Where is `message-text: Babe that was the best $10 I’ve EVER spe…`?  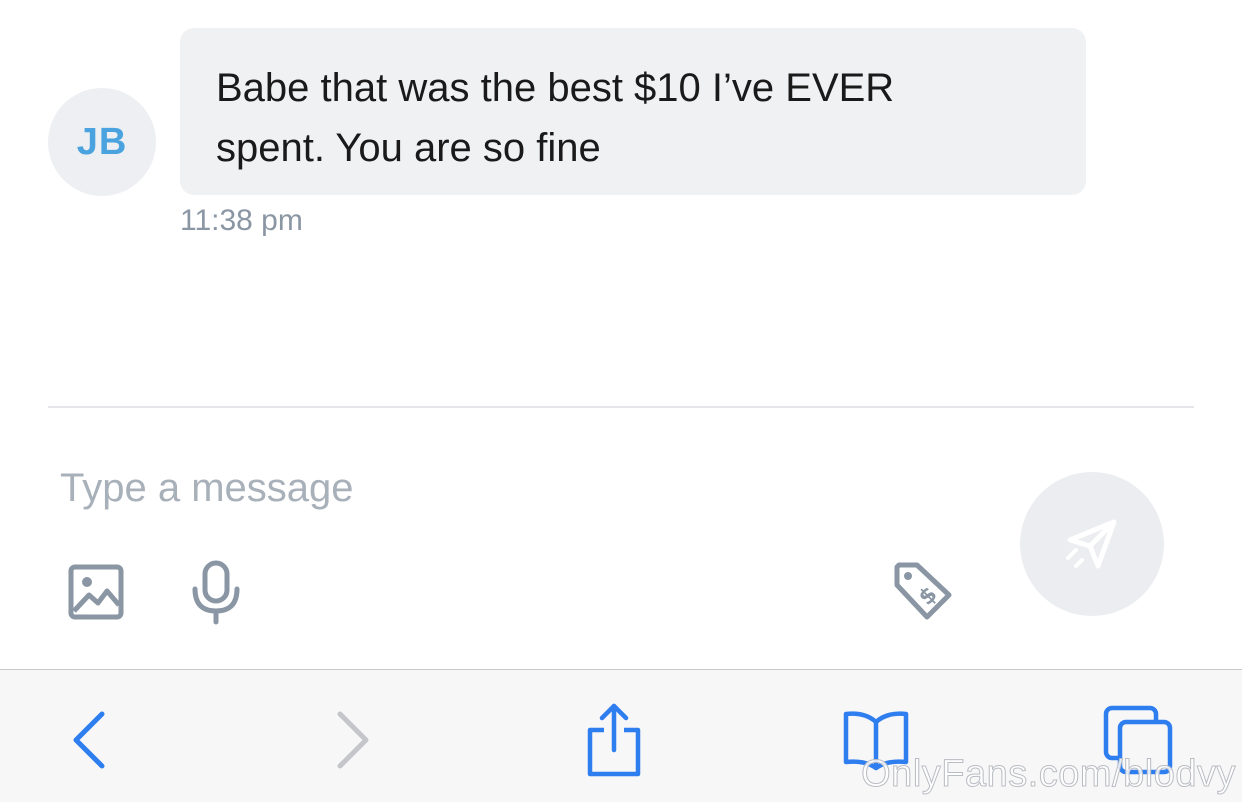
message-text: Babe that was the best $10 I’ve EVER spe… is located at coordinates (555, 118).